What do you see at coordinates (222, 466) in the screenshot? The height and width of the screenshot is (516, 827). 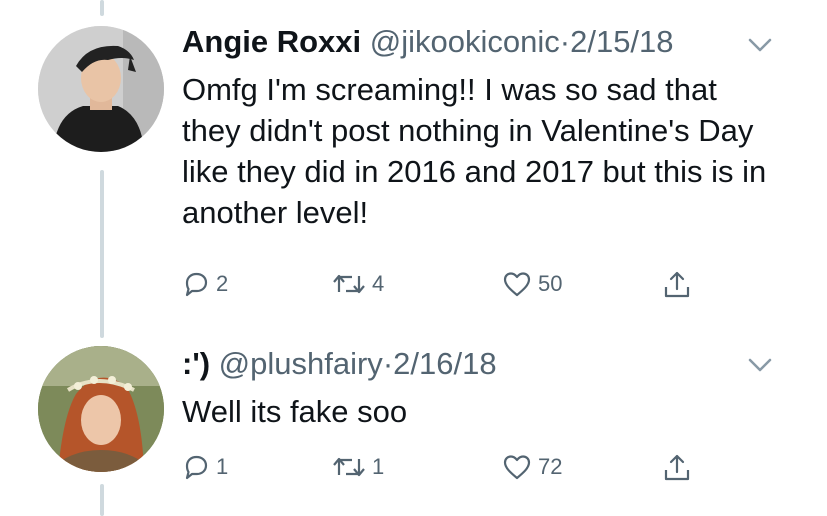 I see `reply-count: 1` at bounding box center [222, 466].